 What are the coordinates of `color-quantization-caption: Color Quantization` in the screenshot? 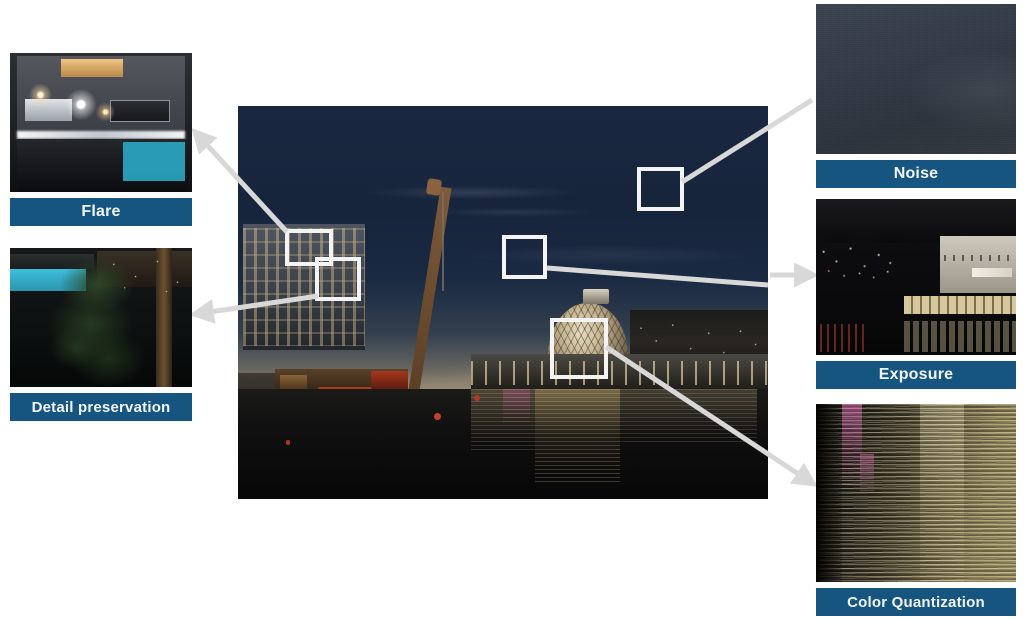 It's located at (916, 602).